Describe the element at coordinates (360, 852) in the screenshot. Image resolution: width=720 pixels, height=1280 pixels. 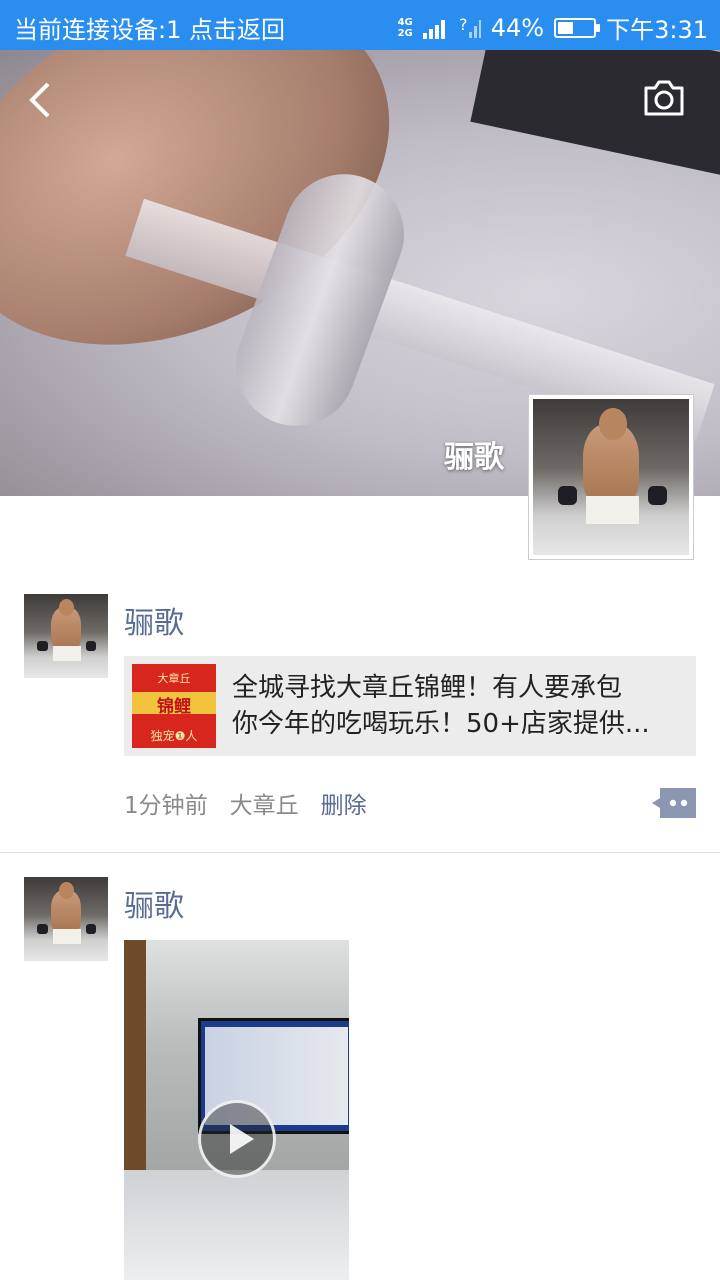
I see `post-divider` at that location.